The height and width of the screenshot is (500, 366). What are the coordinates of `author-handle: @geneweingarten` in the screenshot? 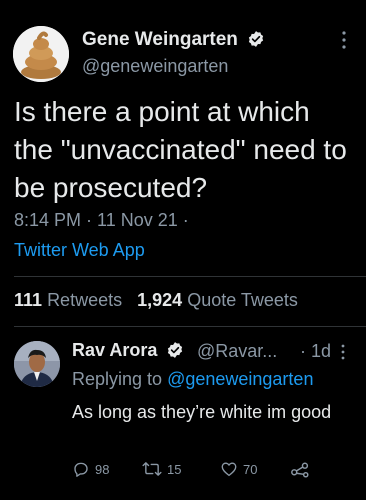 It's located at (155, 66).